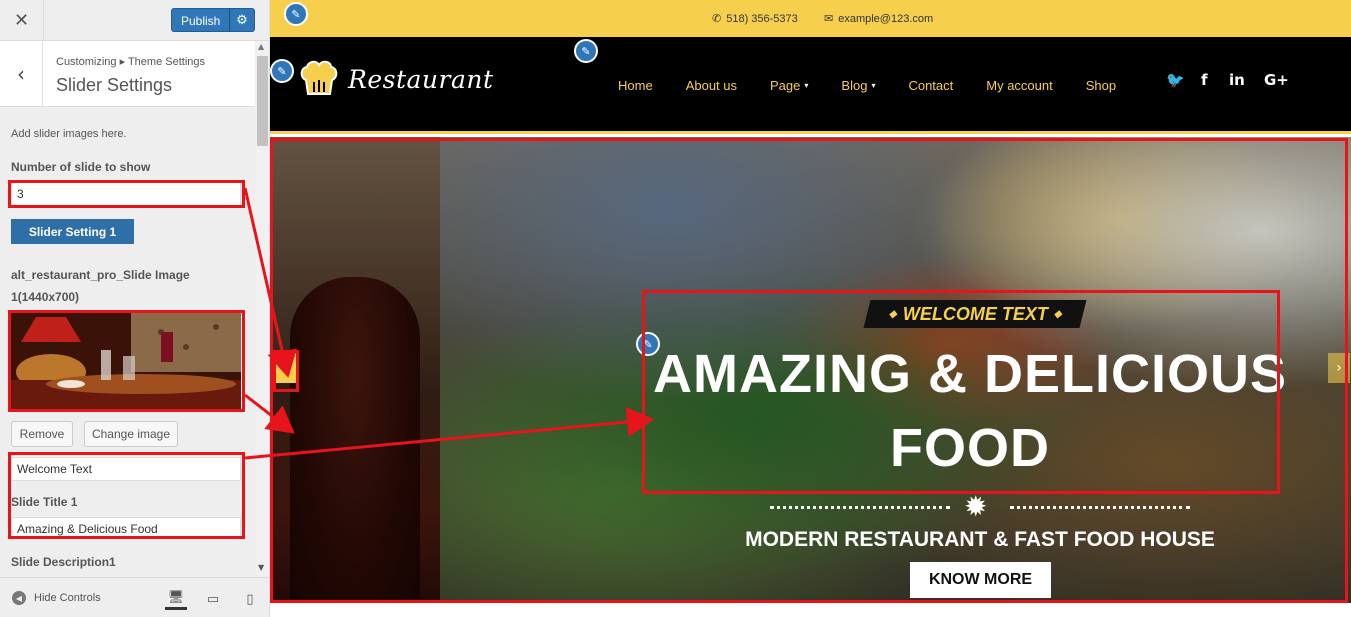 Image resolution: width=1351 pixels, height=617 pixels. What do you see at coordinates (250, 599) in the screenshot?
I see `mobile-preview-icon: ▯` at bounding box center [250, 599].